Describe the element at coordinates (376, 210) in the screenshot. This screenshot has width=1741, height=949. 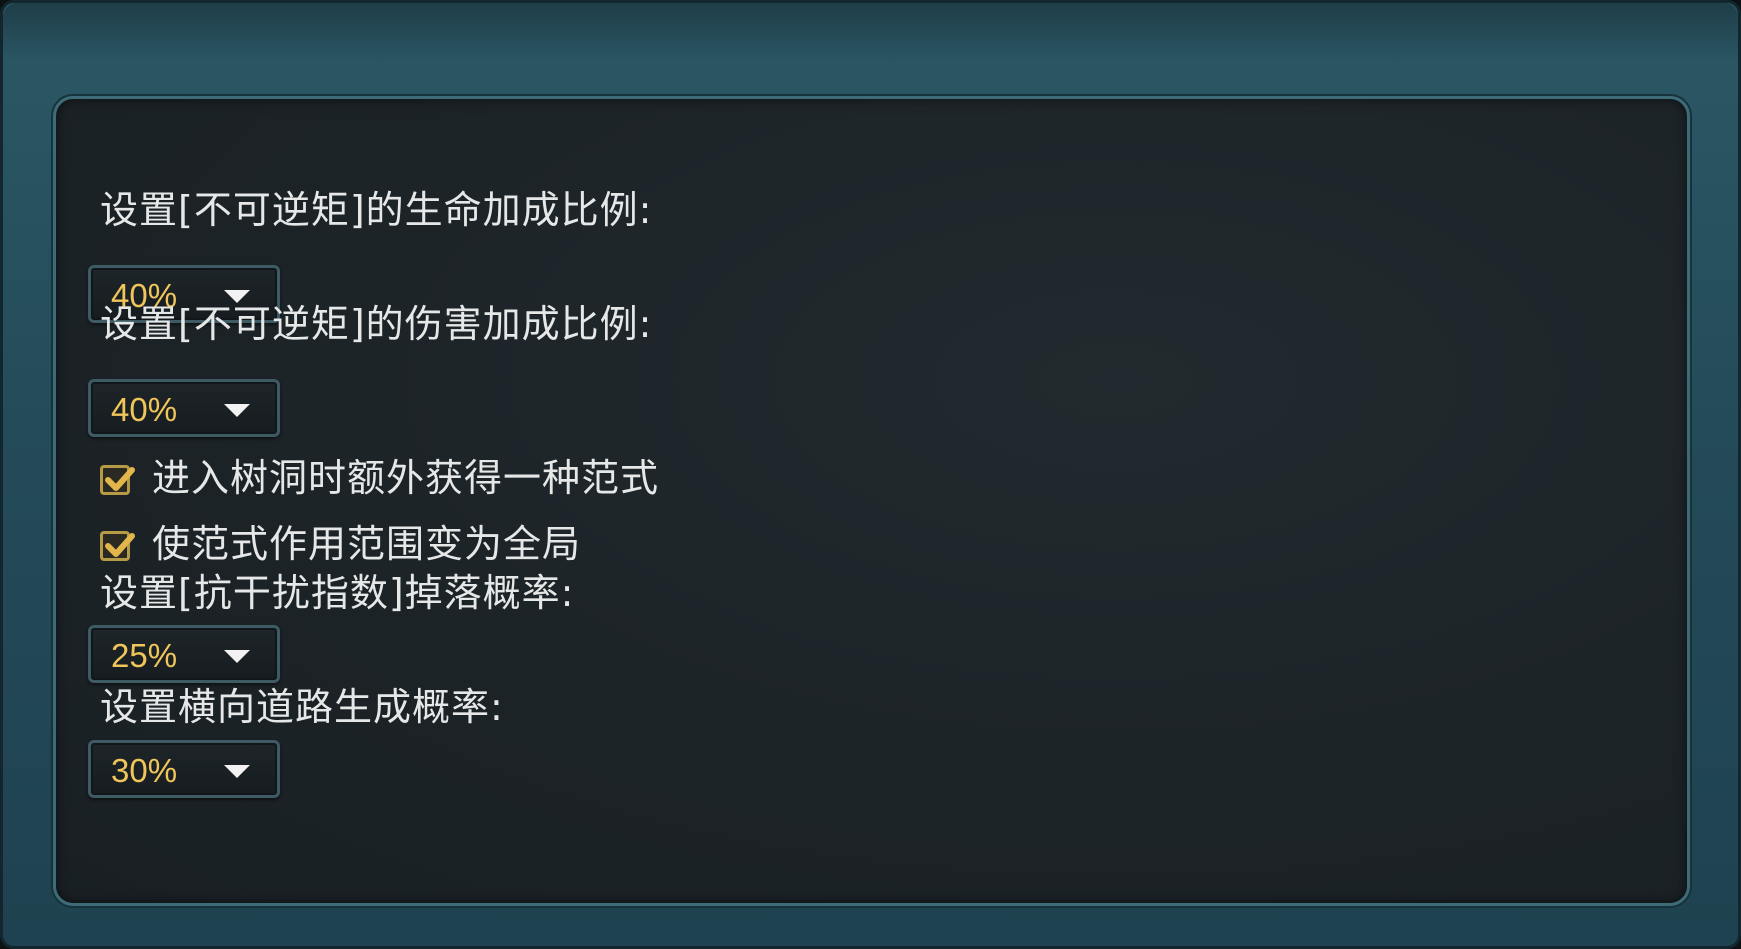
I see `hp-bonus-label: 设置[不可逆矩]的生命加成比例:` at that location.